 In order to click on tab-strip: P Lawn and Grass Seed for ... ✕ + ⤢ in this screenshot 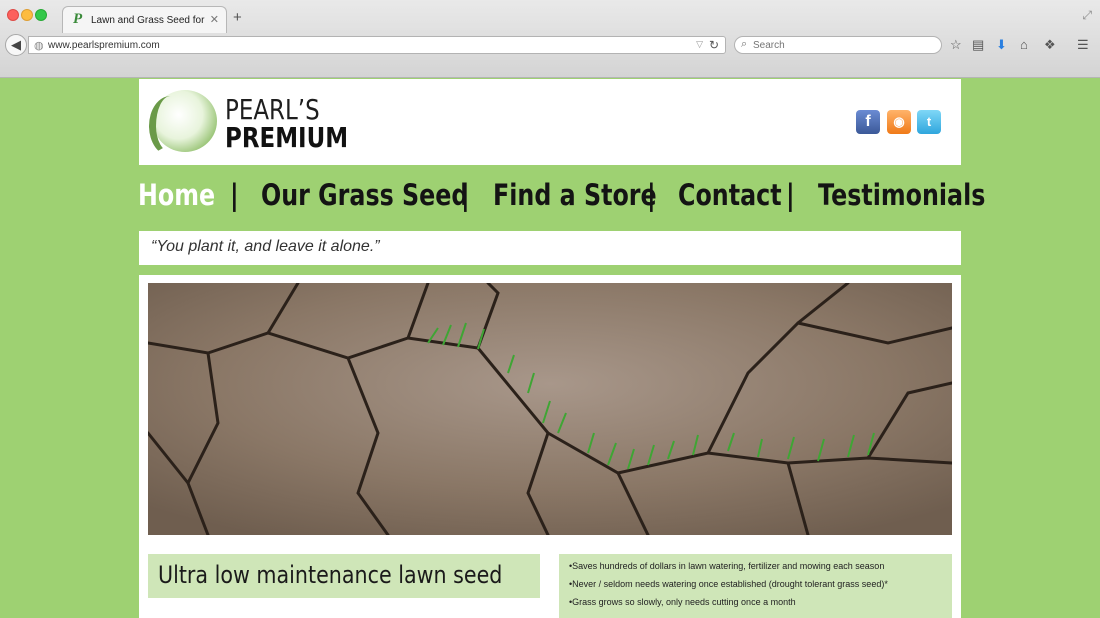, I will do `click(550, 16)`.